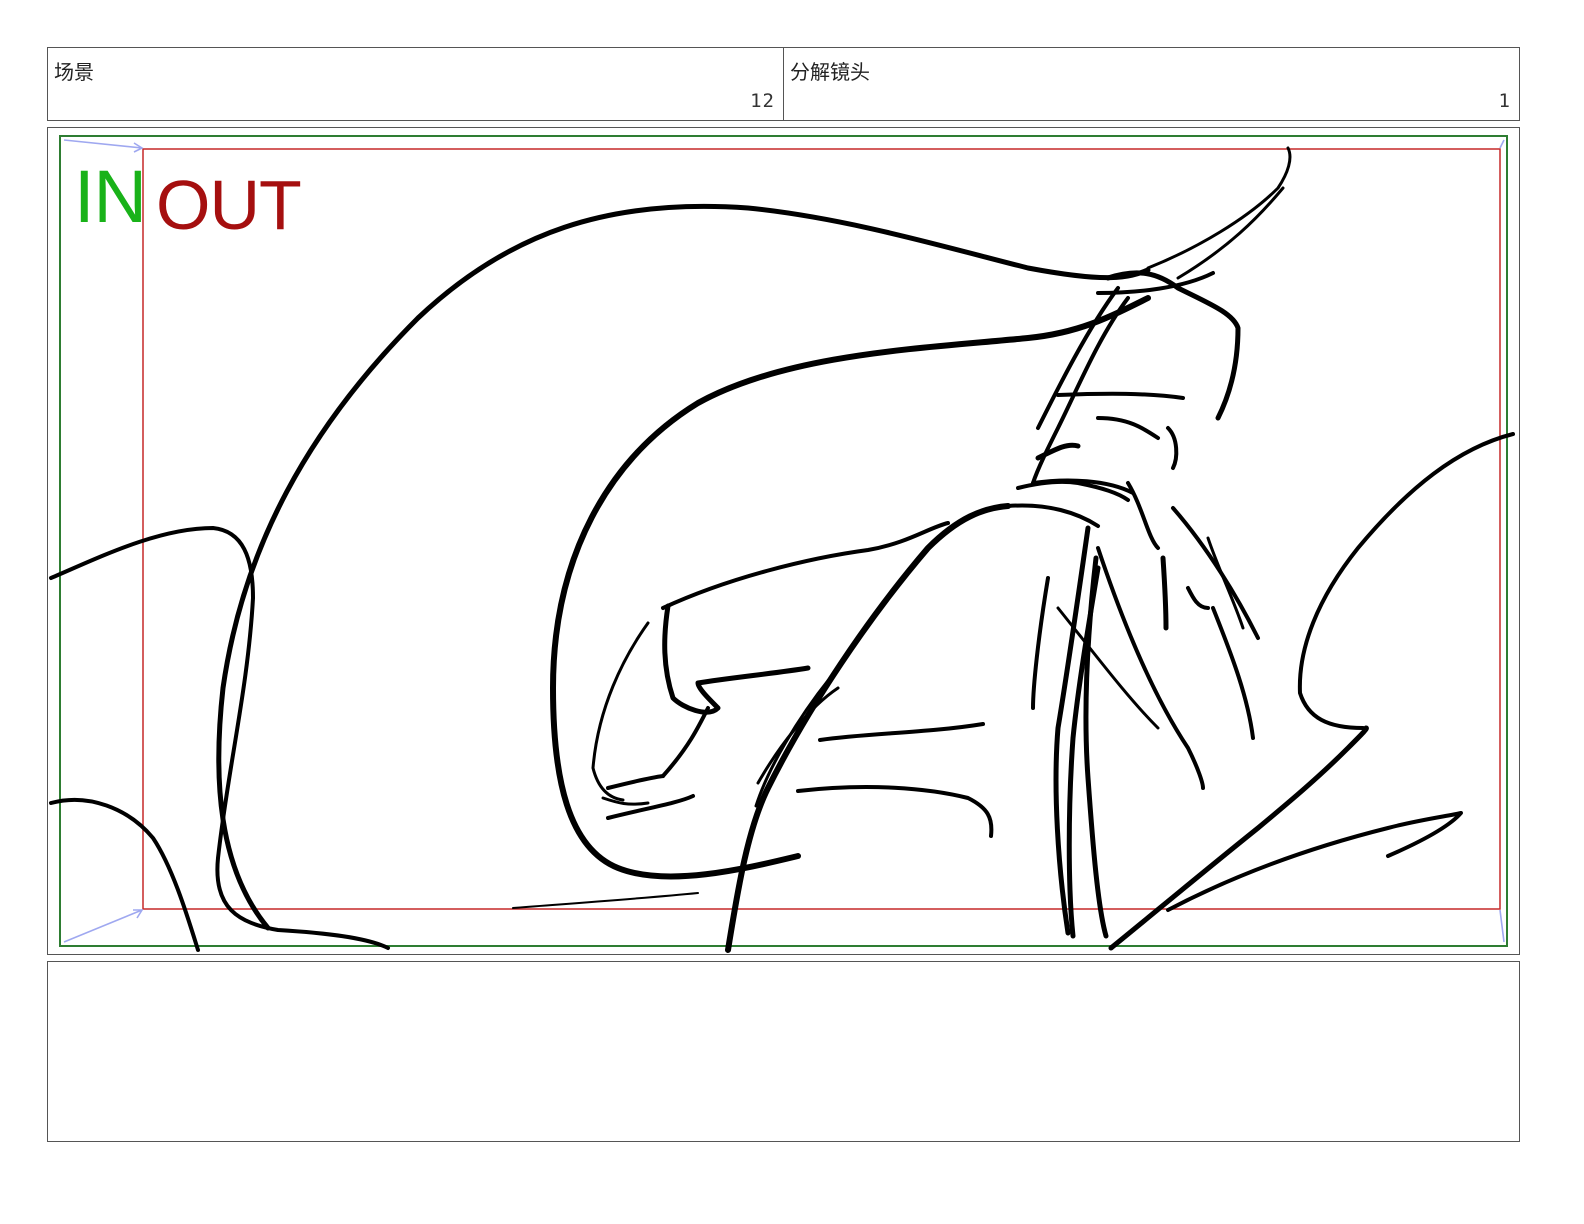 Image resolution: width=1584 pixels, height=1224 pixels. I want to click on shot-cell: 分解镜头 1, so click(1151, 84).